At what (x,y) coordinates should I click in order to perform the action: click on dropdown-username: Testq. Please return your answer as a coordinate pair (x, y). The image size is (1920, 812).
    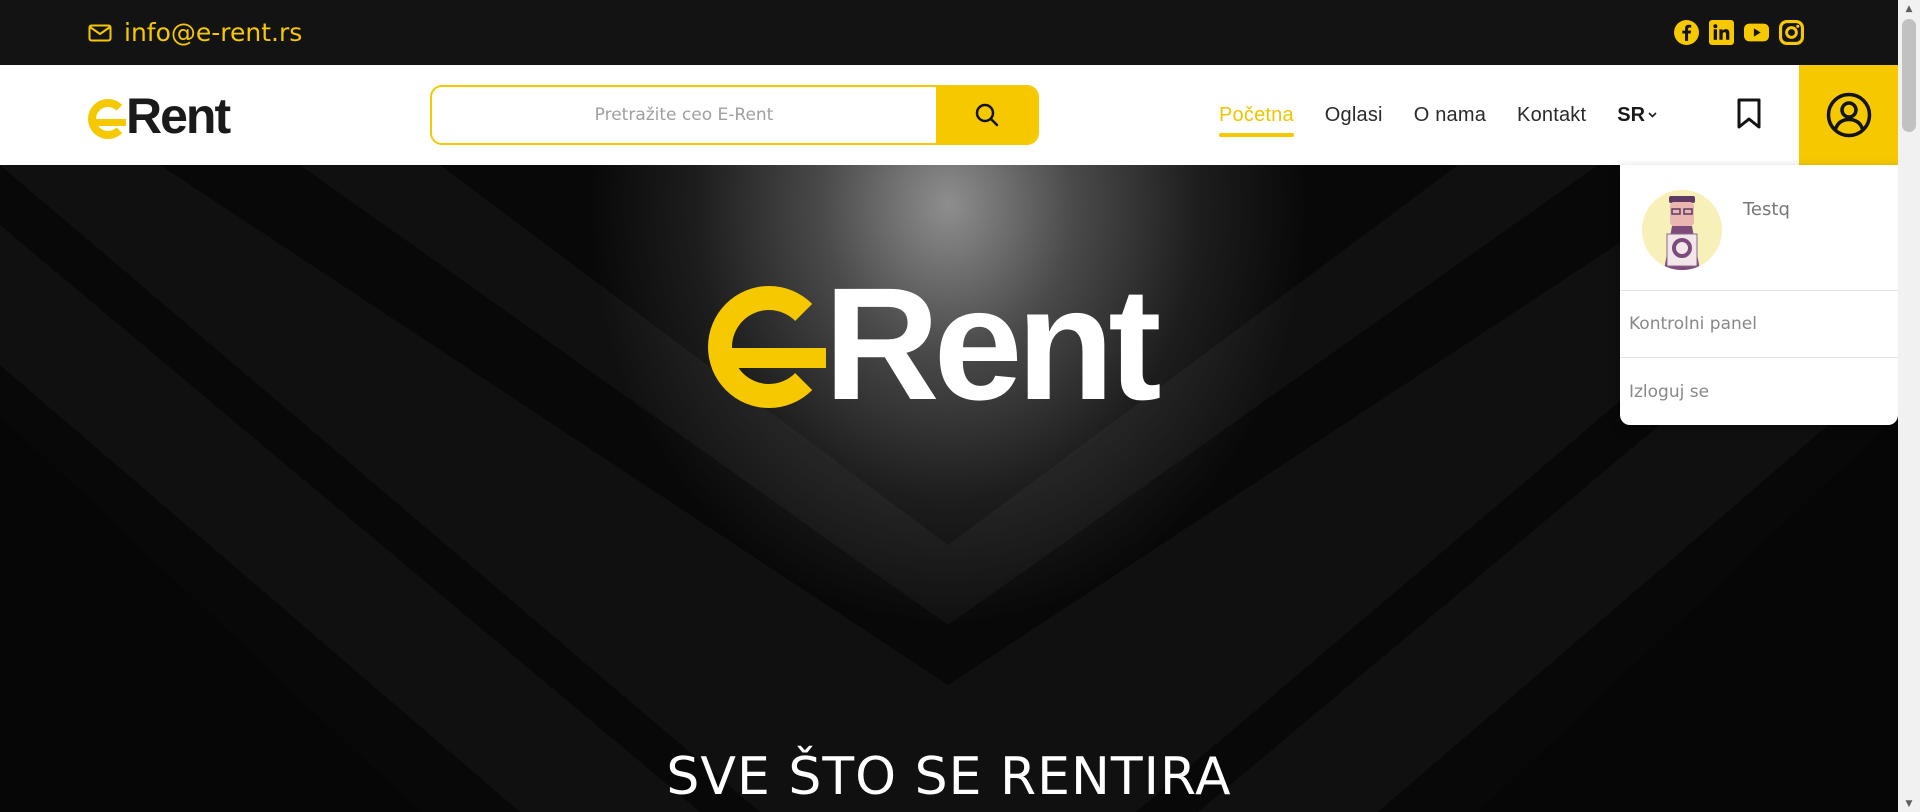
    Looking at the image, I should click on (1766, 209).